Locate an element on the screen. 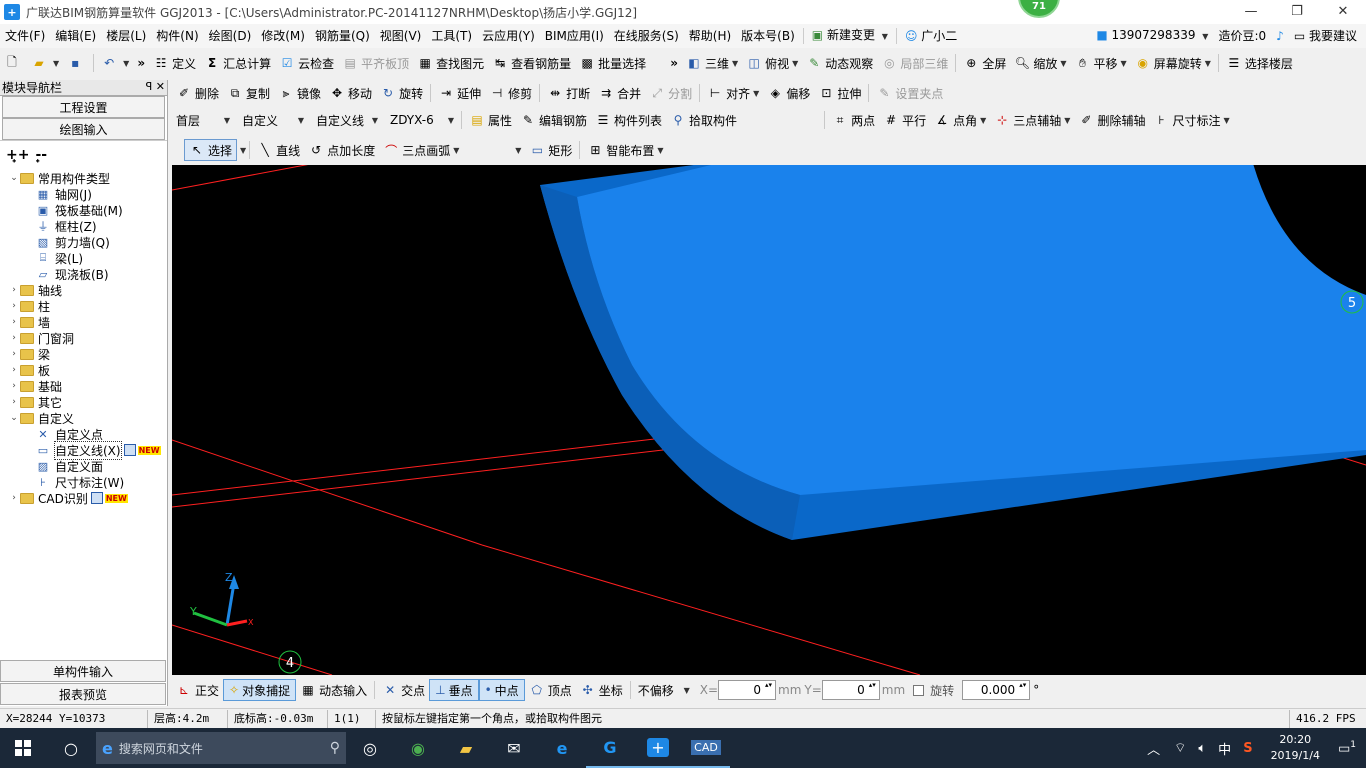  point-angle-button: ∡ 点角 ▼ is located at coordinates (960, 120).